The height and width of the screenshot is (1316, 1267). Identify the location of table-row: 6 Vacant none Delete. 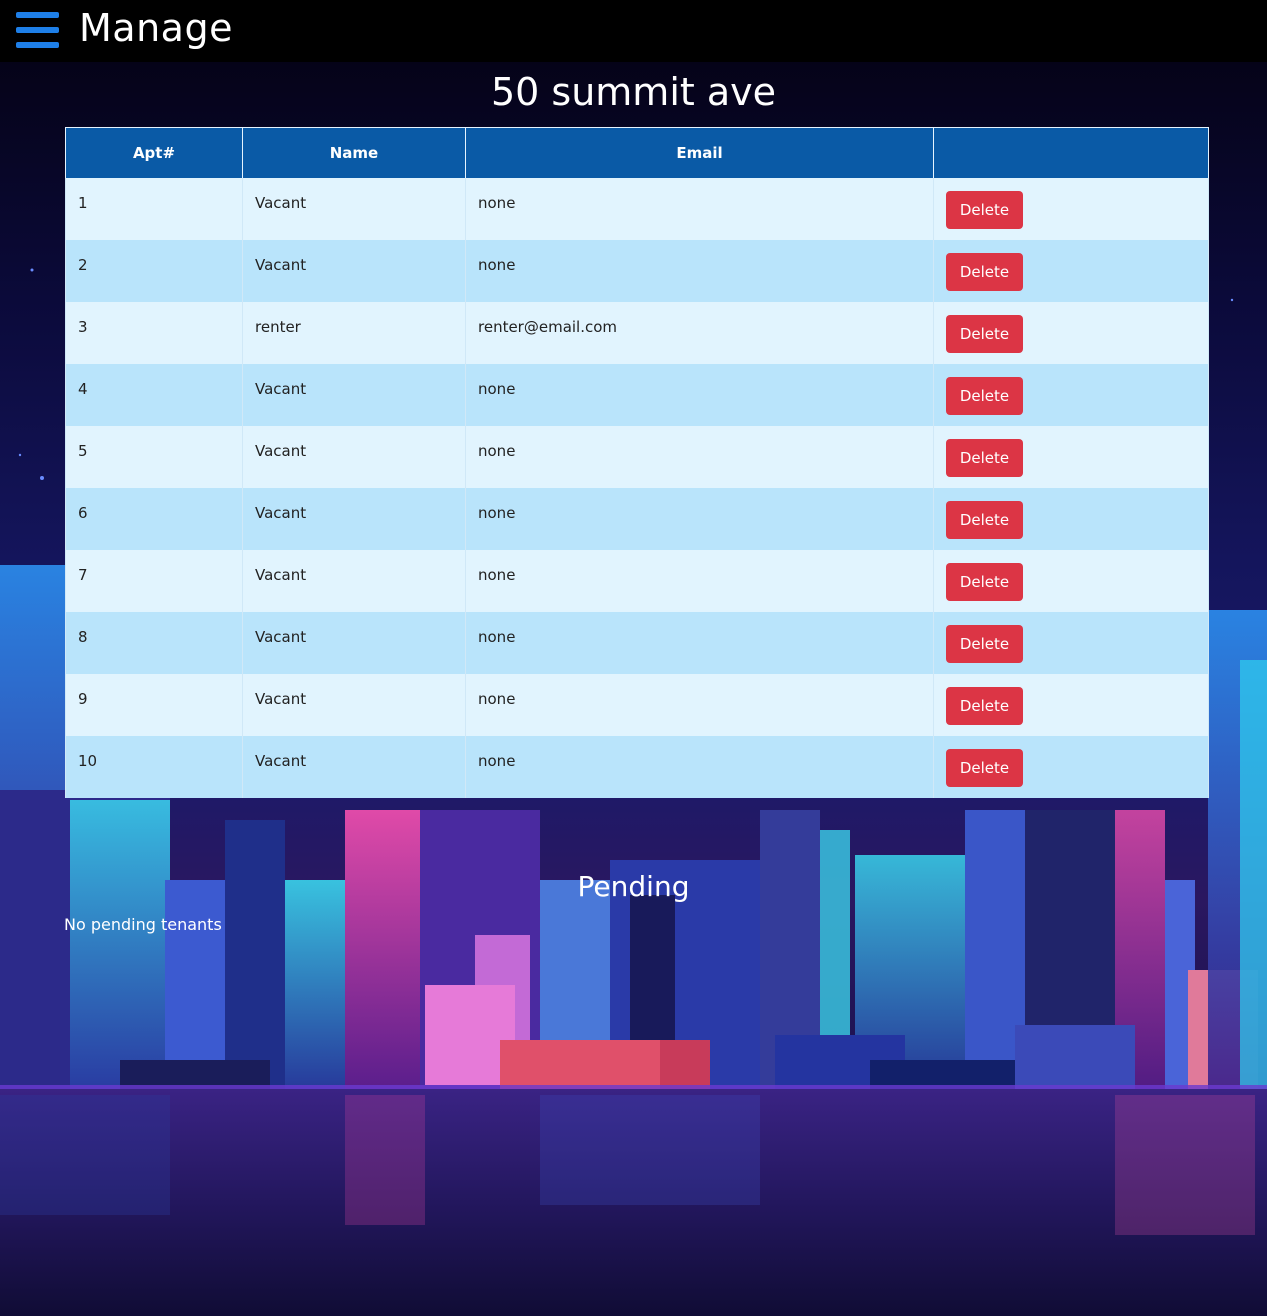
(637, 519).